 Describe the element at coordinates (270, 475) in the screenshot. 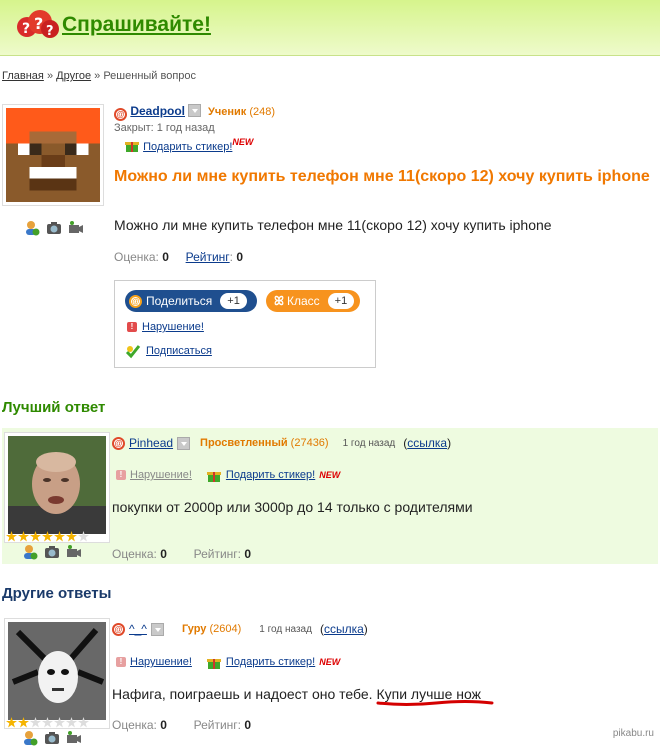

I see `best-gift-sticker-link: Подарить стикер!` at that location.